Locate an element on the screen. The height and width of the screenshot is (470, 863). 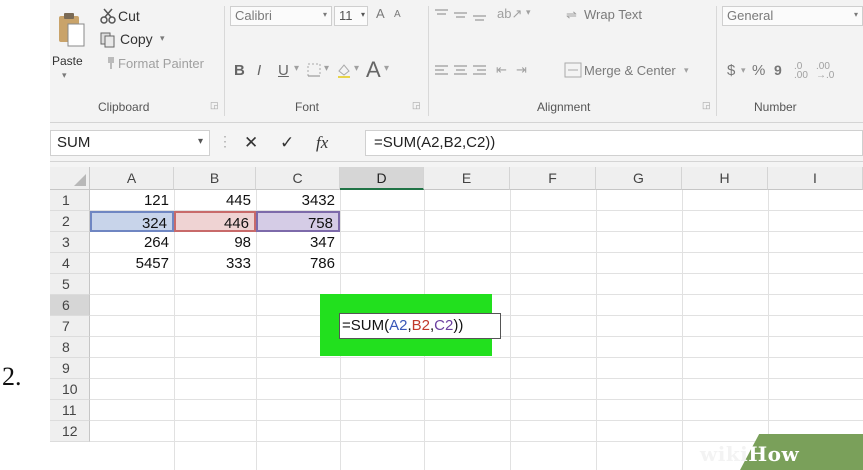
currency-button: $ is located at coordinates (731, 70).